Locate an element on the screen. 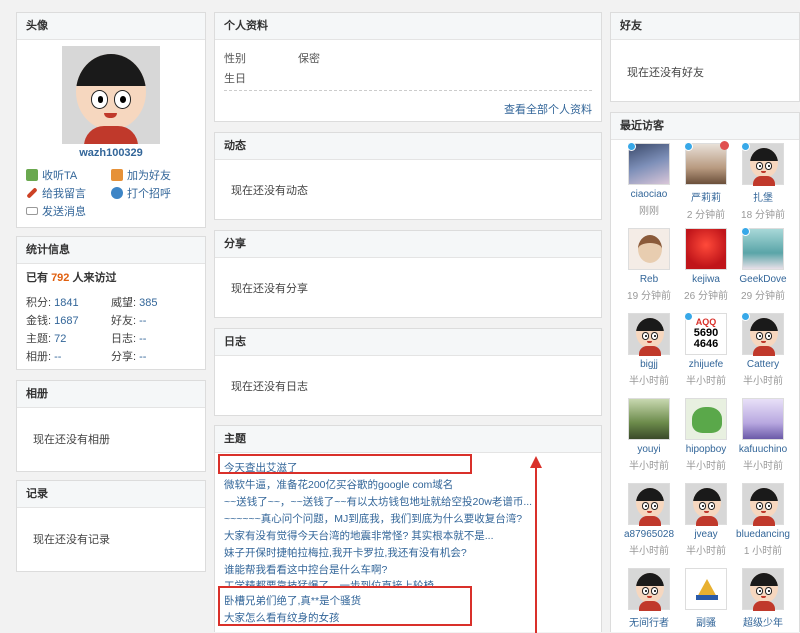 This screenshot has width=800, height=633. visitor-item: kafuuchino 半小时前 is located at coordinates (763, 435).